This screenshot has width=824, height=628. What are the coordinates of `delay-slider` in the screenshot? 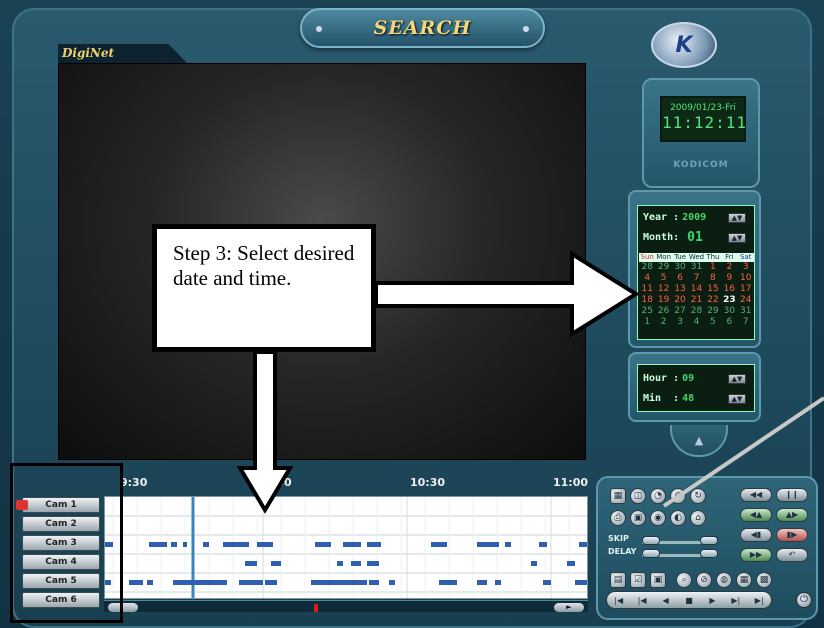 It's located at (651, 553).